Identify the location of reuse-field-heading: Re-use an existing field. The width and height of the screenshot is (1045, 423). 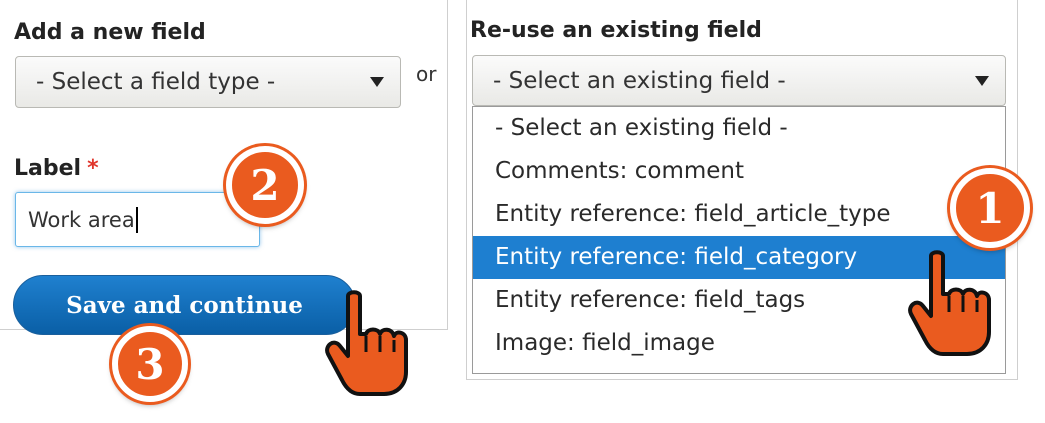
(616, 30).